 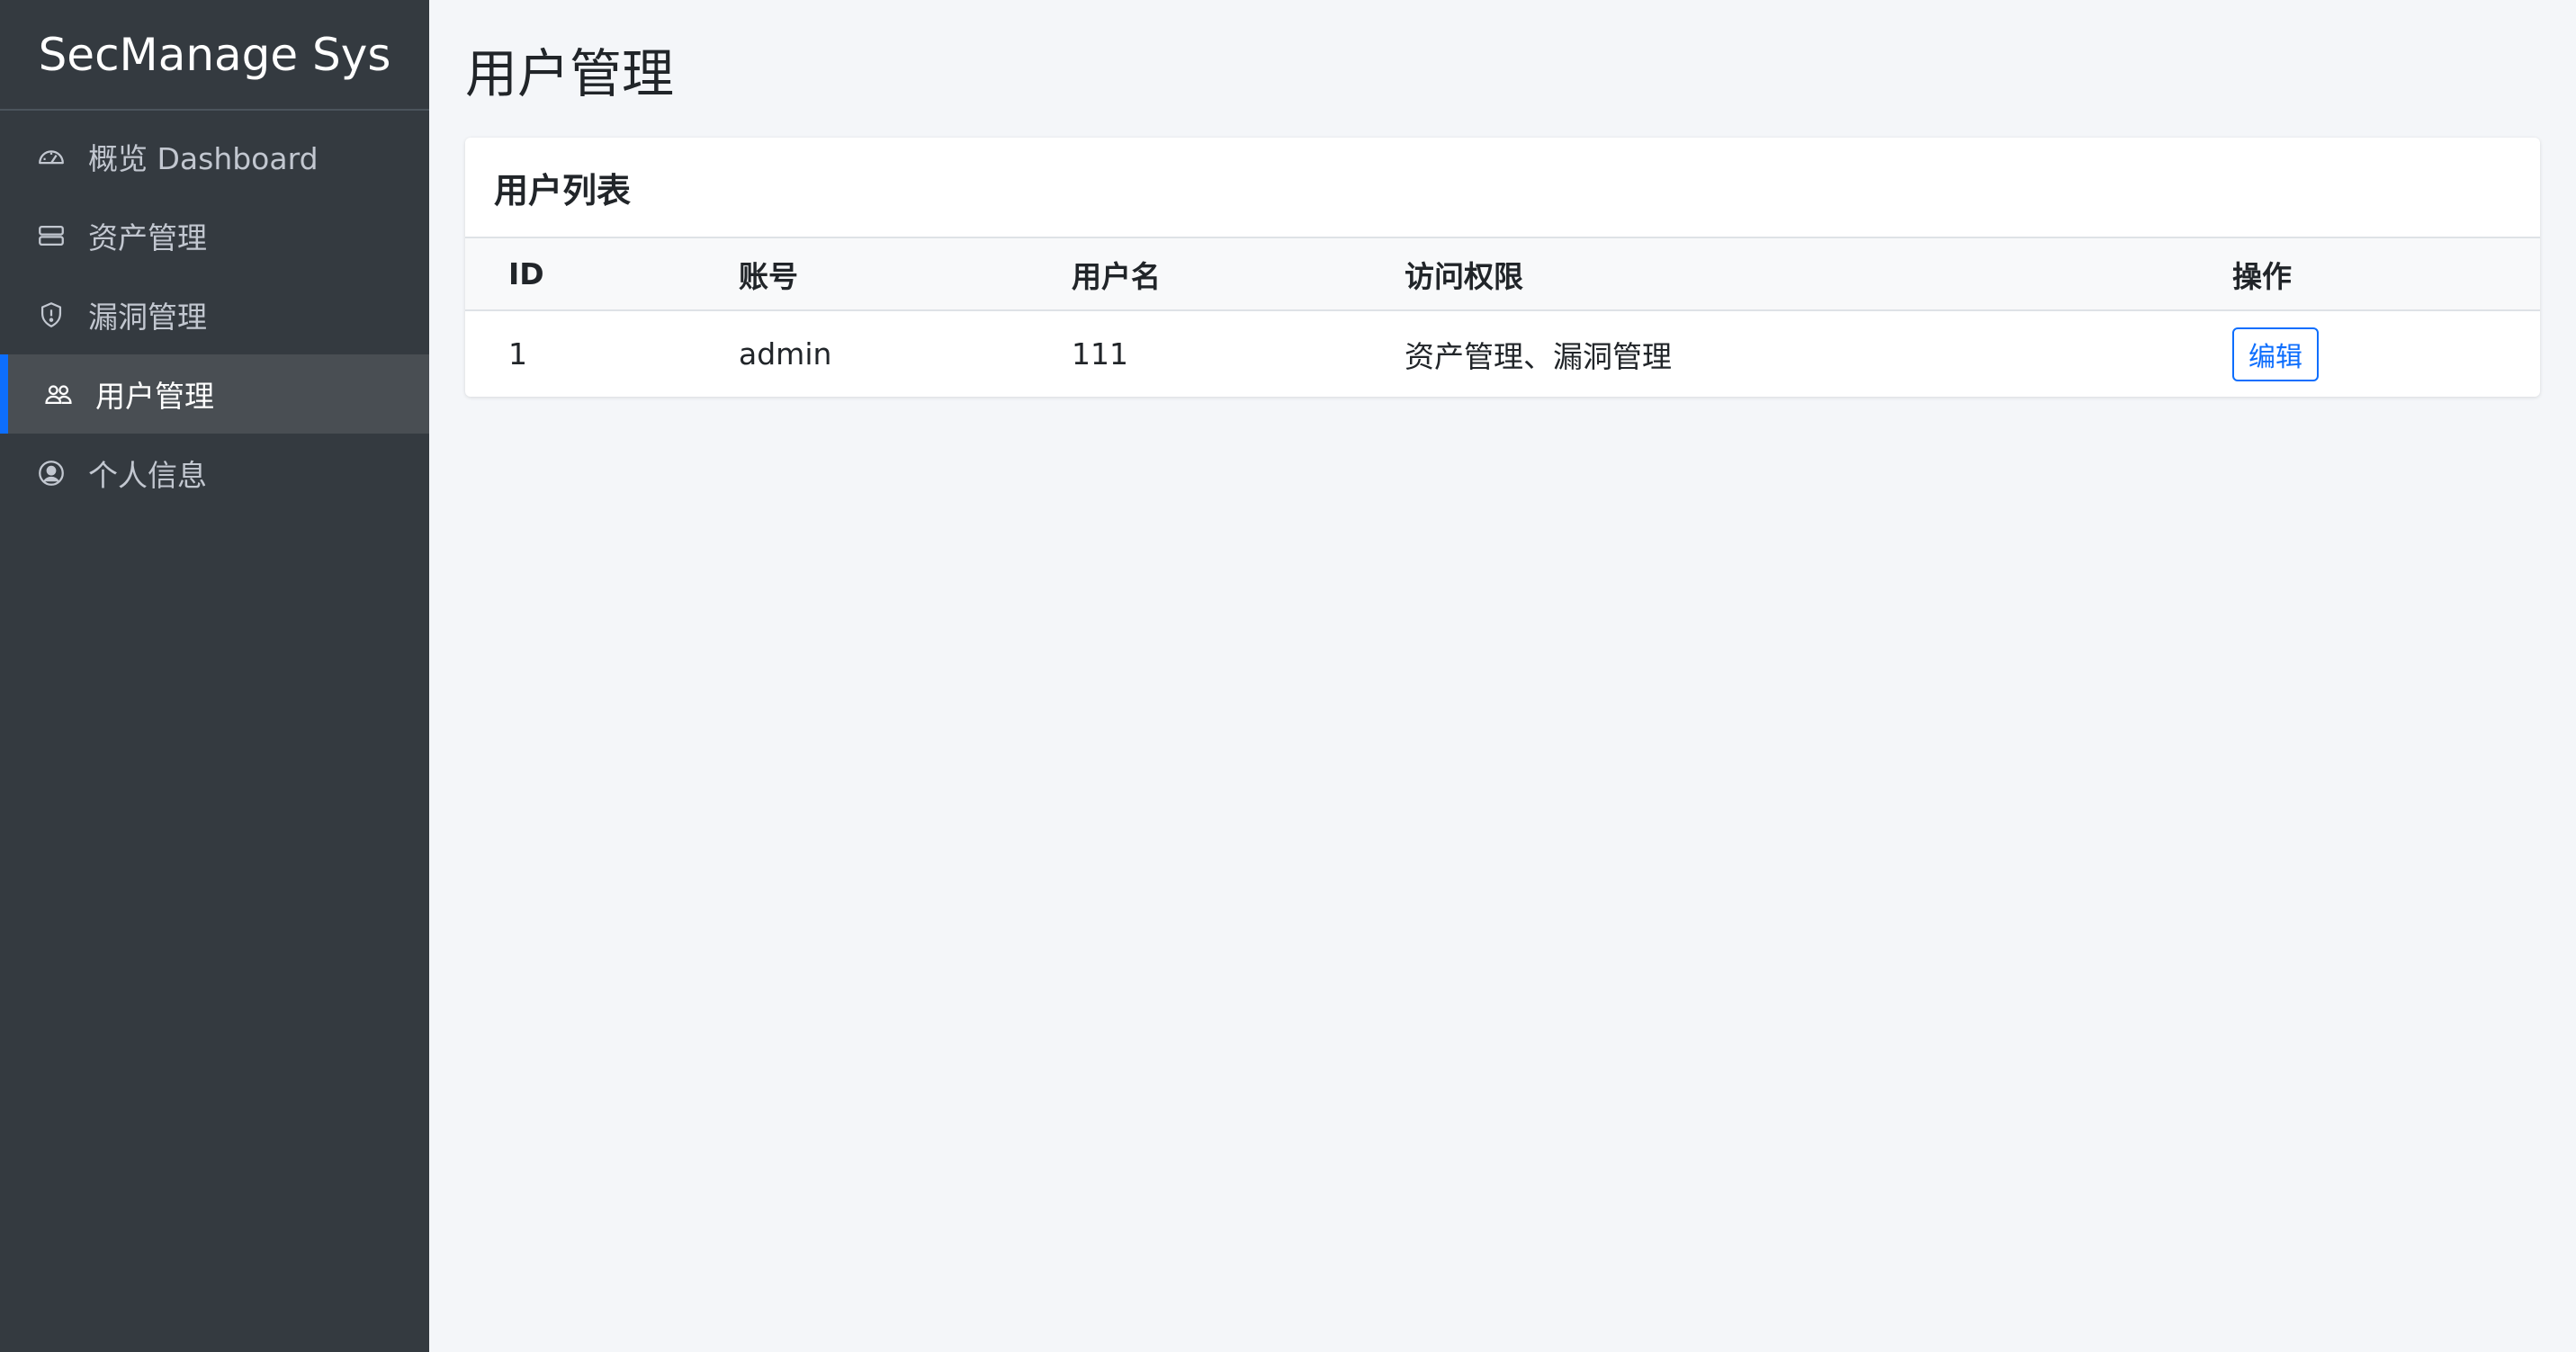 What do you see at coordinates (2365, 354) in the screenshot?
I see `cell-actions: 编辑` at bounding box center [2365, 354].